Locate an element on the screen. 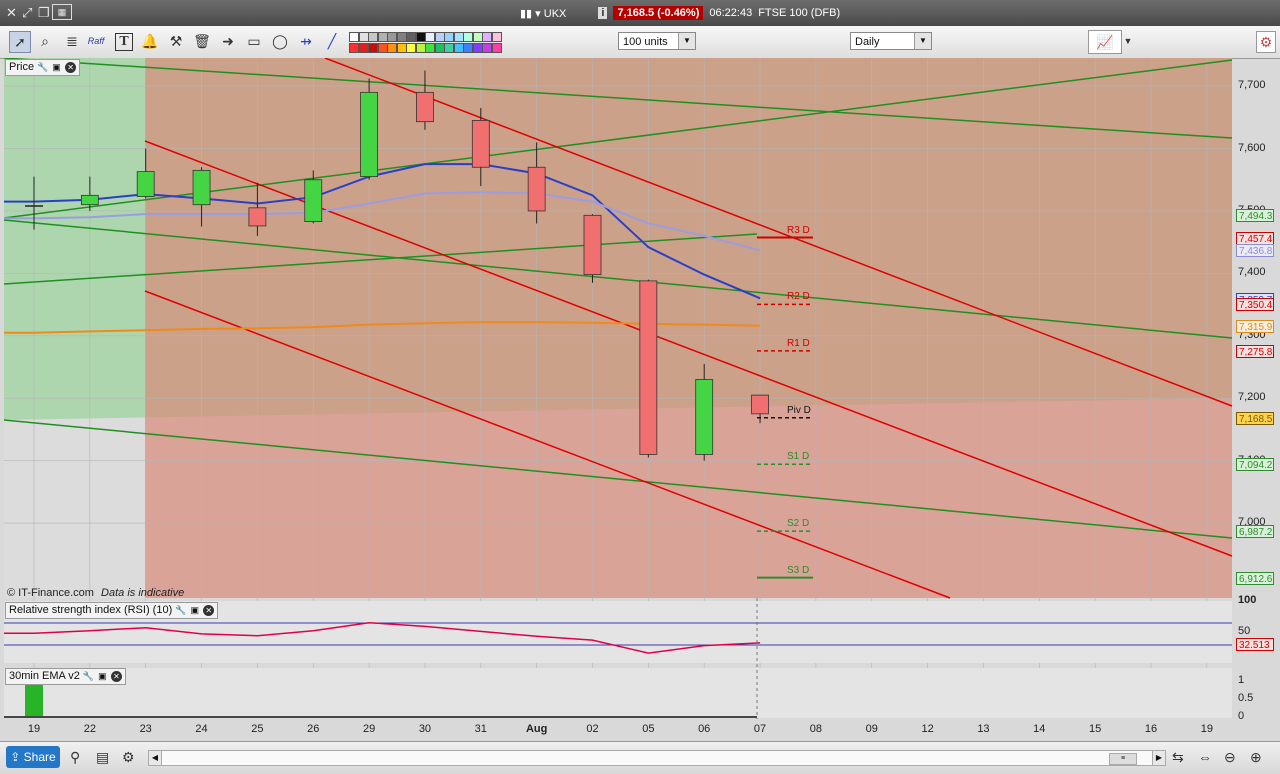  search-icon: ⚲ is located at coordinates (75, 757).